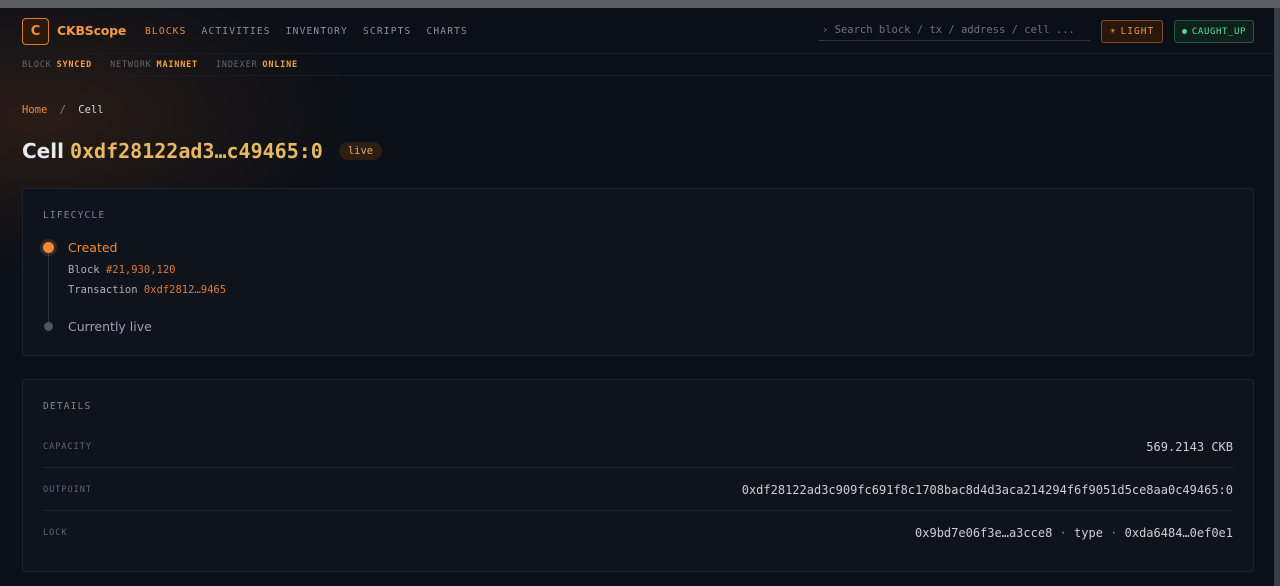 This screenshot has width=1280, height=586. Describe the element at coordinates (280, 64) in the screenshot. I see `status-indexer-value: ONLINE` at that location.